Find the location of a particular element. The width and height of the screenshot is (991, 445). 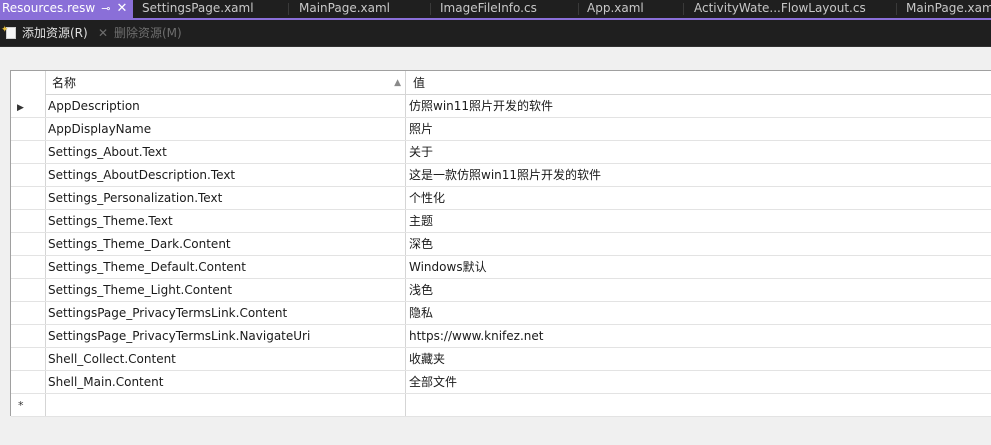

close-icon: ✕ is located at coordinates (121, 8).